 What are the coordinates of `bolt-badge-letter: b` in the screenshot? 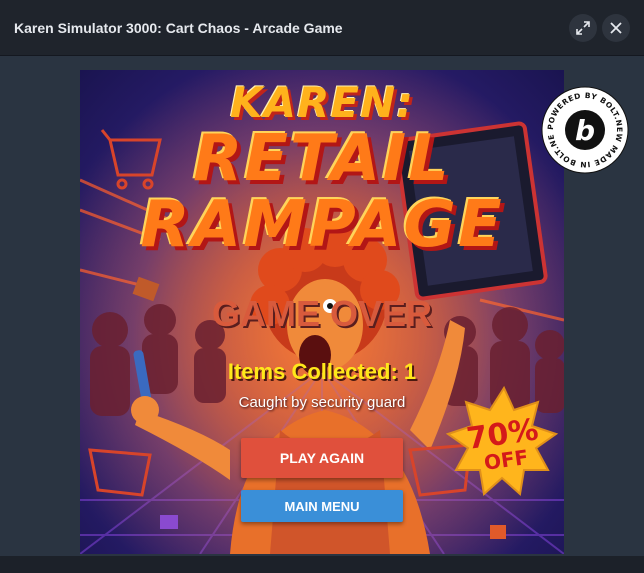 It's located at (585, 130).